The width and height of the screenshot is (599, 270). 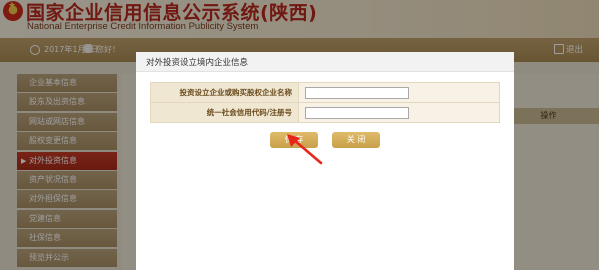 I want to click on dialog-titlebar: 对外投资设立境内企业信息, so click(x=325, y=62).